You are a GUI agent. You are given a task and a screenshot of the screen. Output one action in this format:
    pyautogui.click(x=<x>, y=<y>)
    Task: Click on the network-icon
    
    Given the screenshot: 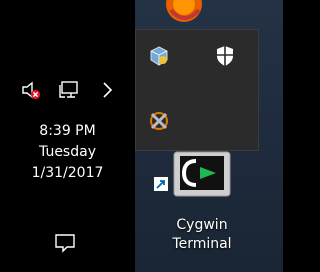 What is the action you would take?
    pyautogui.click(x=69, y=92)
    